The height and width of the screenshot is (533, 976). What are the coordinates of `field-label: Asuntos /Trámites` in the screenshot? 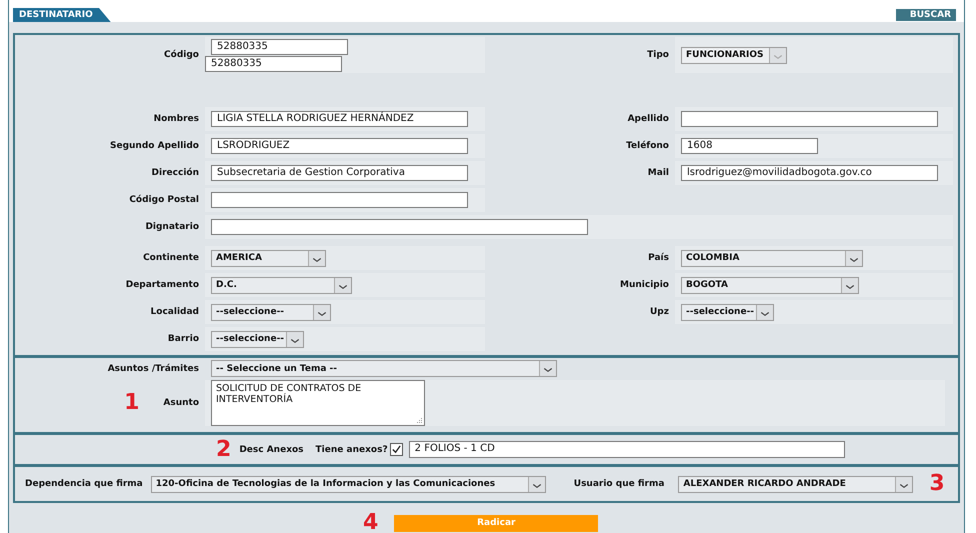 It's located at (153, 369).